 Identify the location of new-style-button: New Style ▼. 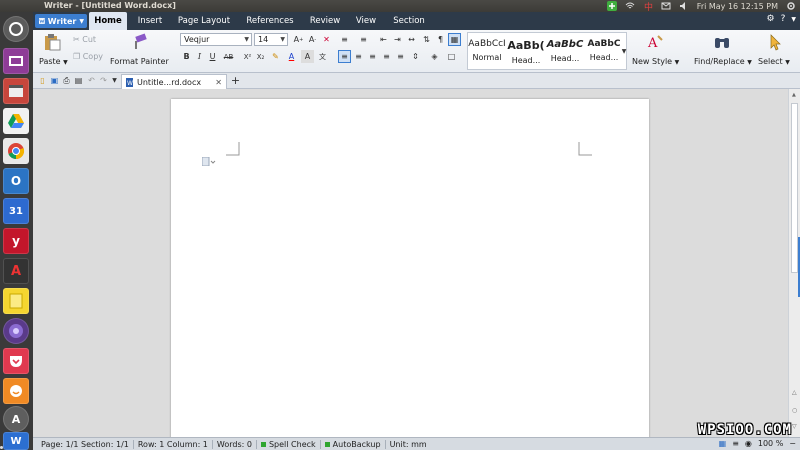
(655, 61).